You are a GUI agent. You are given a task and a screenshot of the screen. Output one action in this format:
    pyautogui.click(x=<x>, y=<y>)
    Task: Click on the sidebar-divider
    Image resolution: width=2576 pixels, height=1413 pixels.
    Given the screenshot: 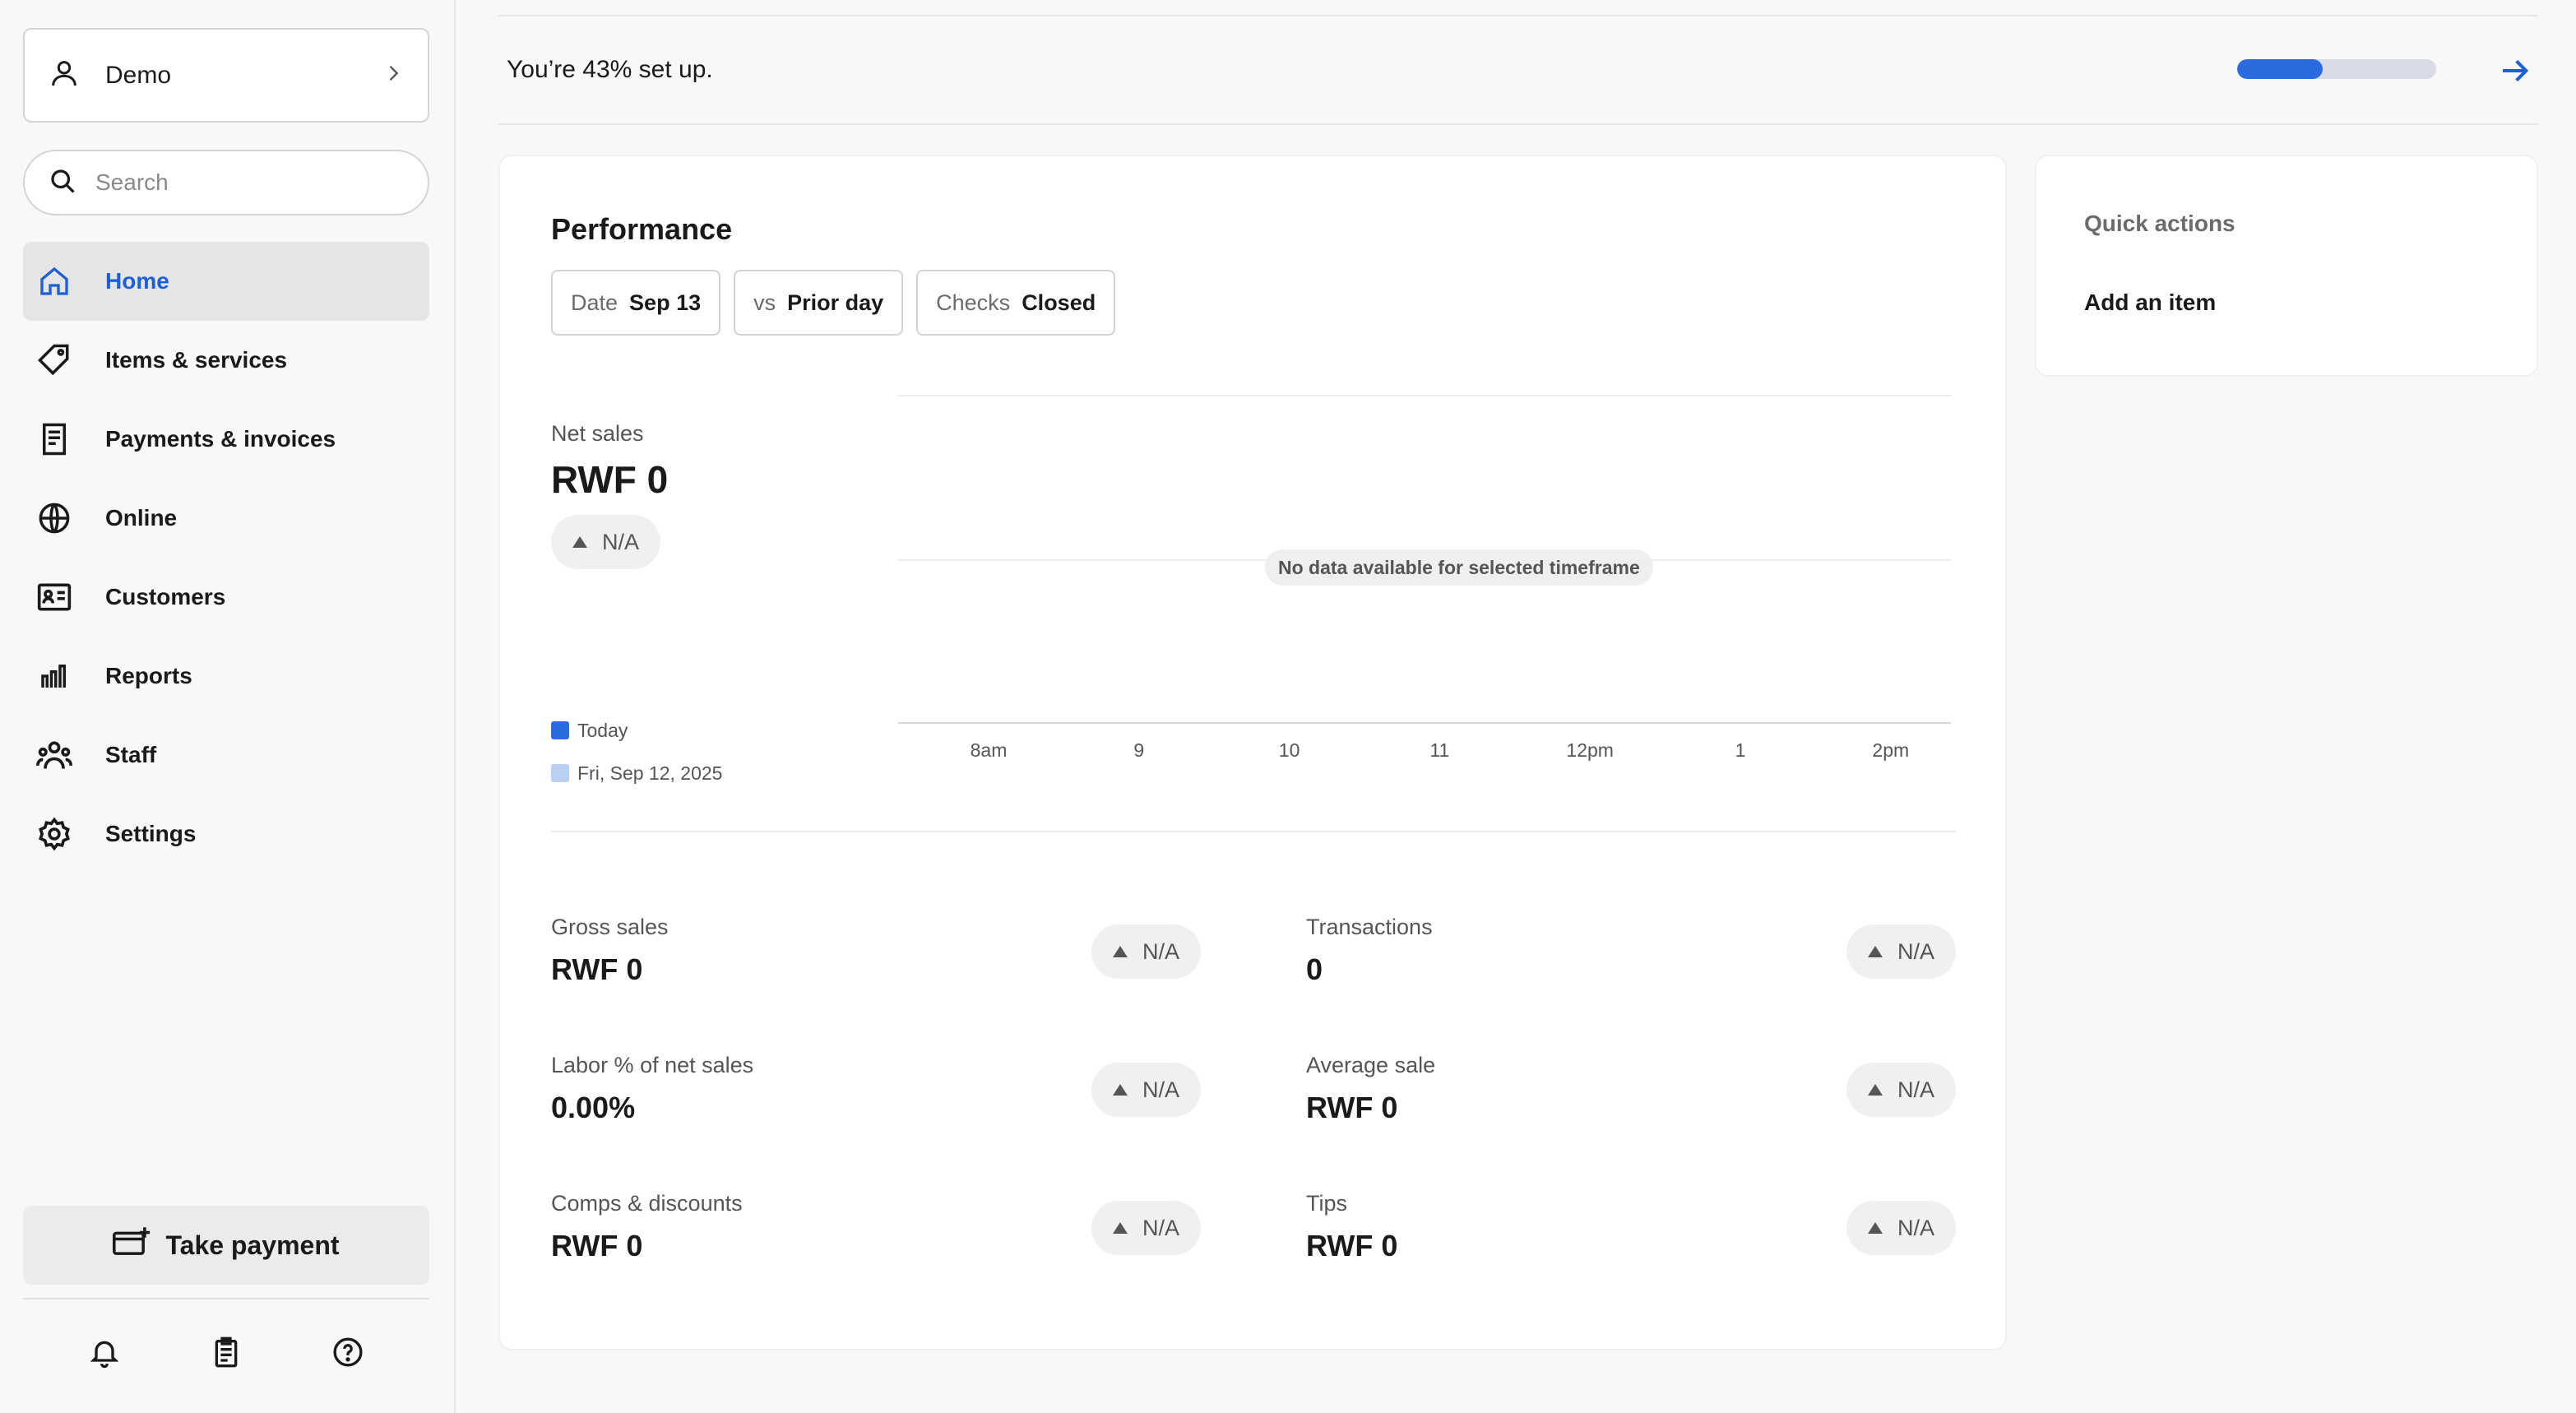 What is the action you would take?
    pyautogui.click(x=226, y=1298)
    